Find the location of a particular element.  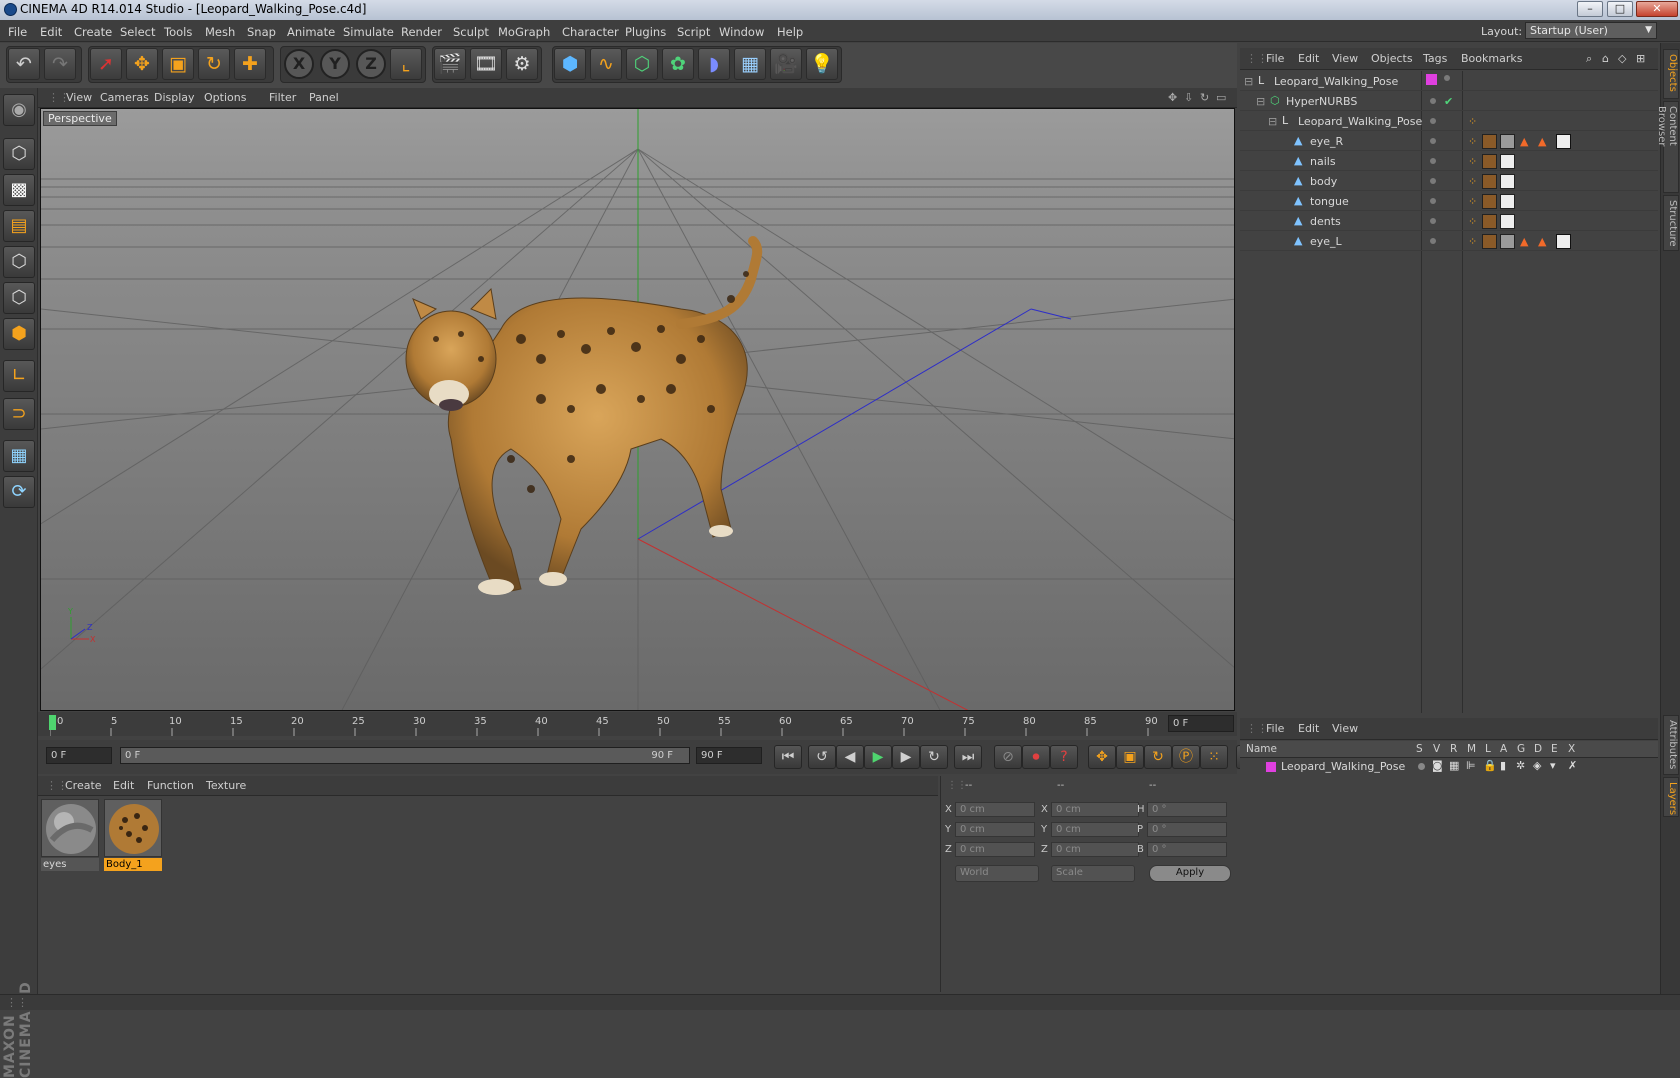

layer-col-animation: A is located at coordinates (1503, 749).